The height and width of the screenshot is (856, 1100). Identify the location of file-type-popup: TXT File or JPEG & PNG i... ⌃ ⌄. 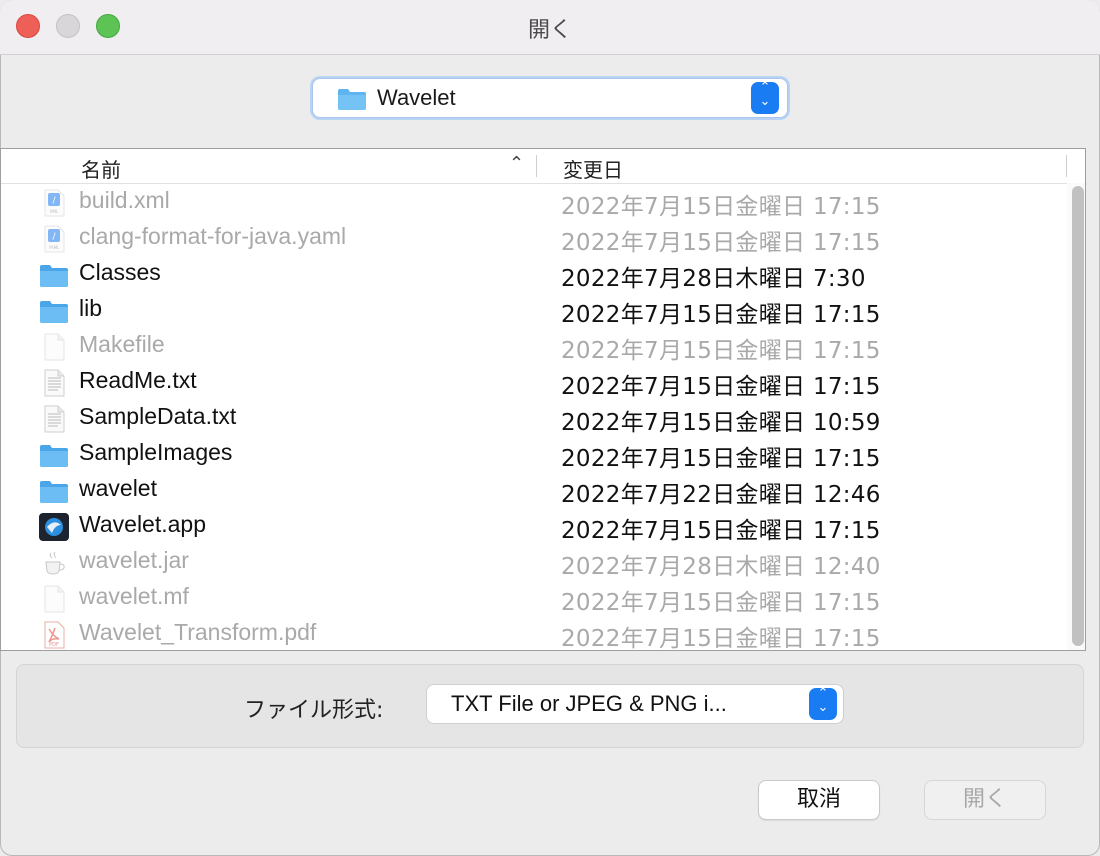
(635, 704).